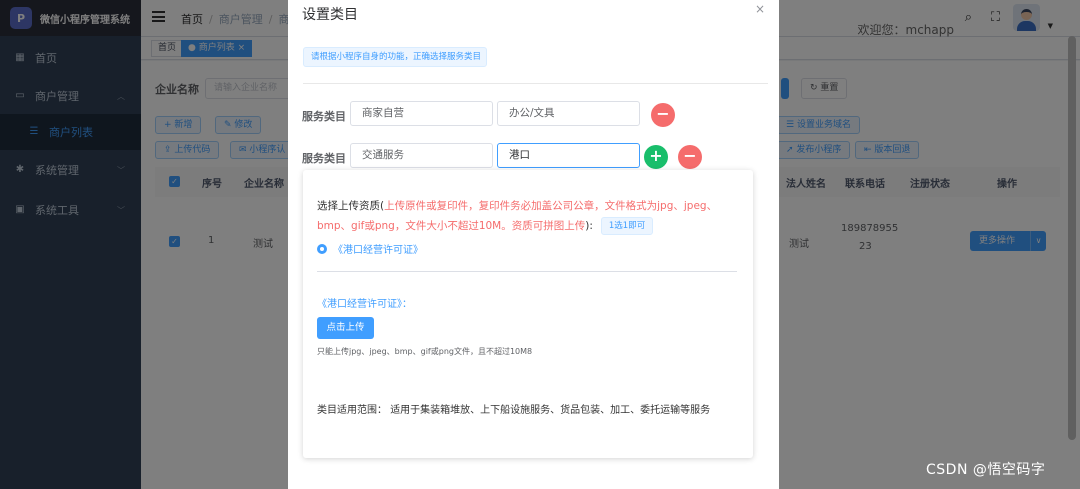 The height and width of the screenshot is (489, 1080). What do you see at coordinates (378, 250) in the screenshot?
I see `license-option-label: 《港口经营许可证》` at bounding box center [378, 250].